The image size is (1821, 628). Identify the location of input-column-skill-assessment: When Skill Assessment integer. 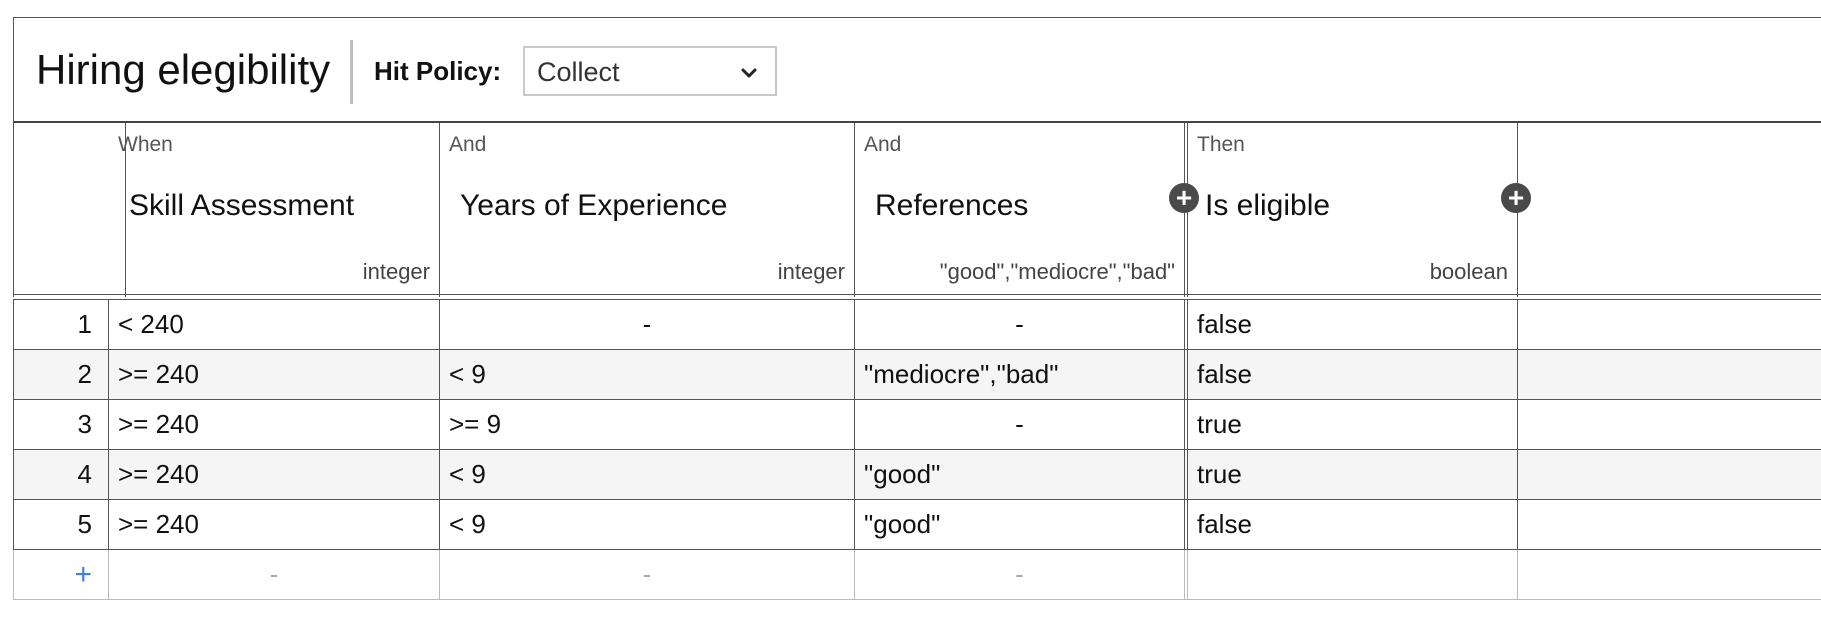
(274, 210).